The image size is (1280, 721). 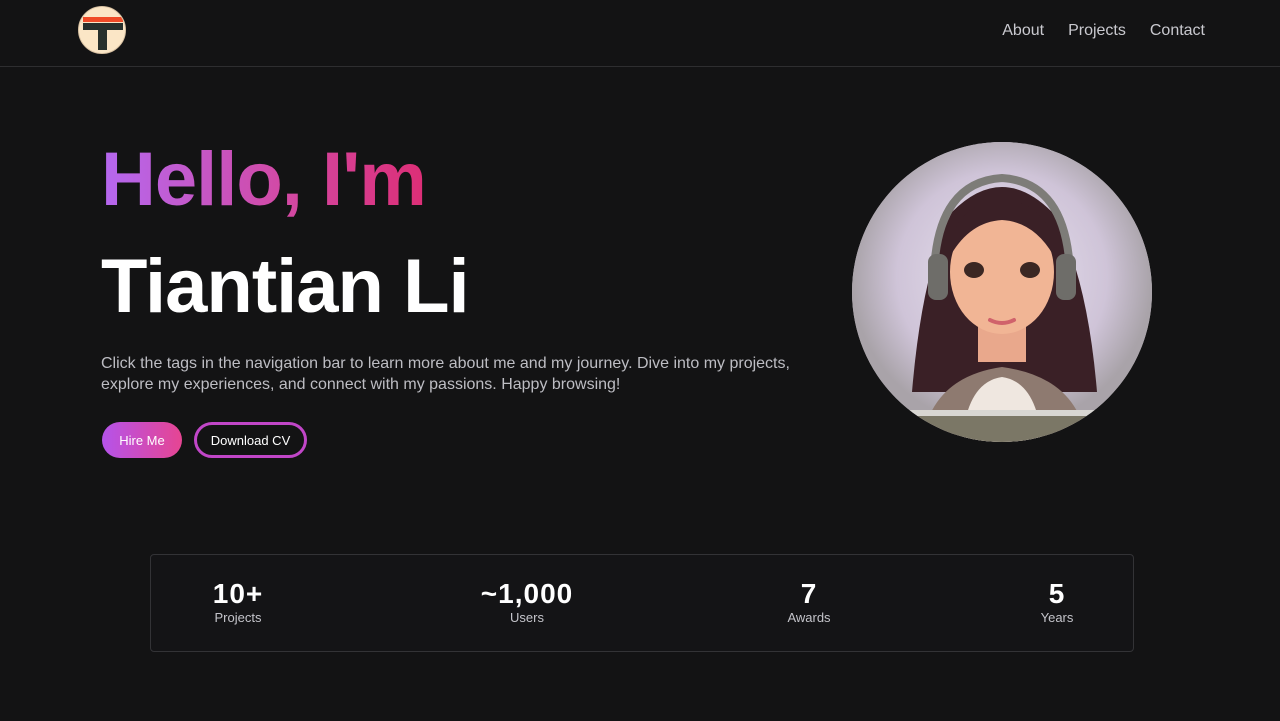 What do you see at coordinates (527, 617) in the screenshot?
I see `stat-label: Users` at bounding box center [527, 617].